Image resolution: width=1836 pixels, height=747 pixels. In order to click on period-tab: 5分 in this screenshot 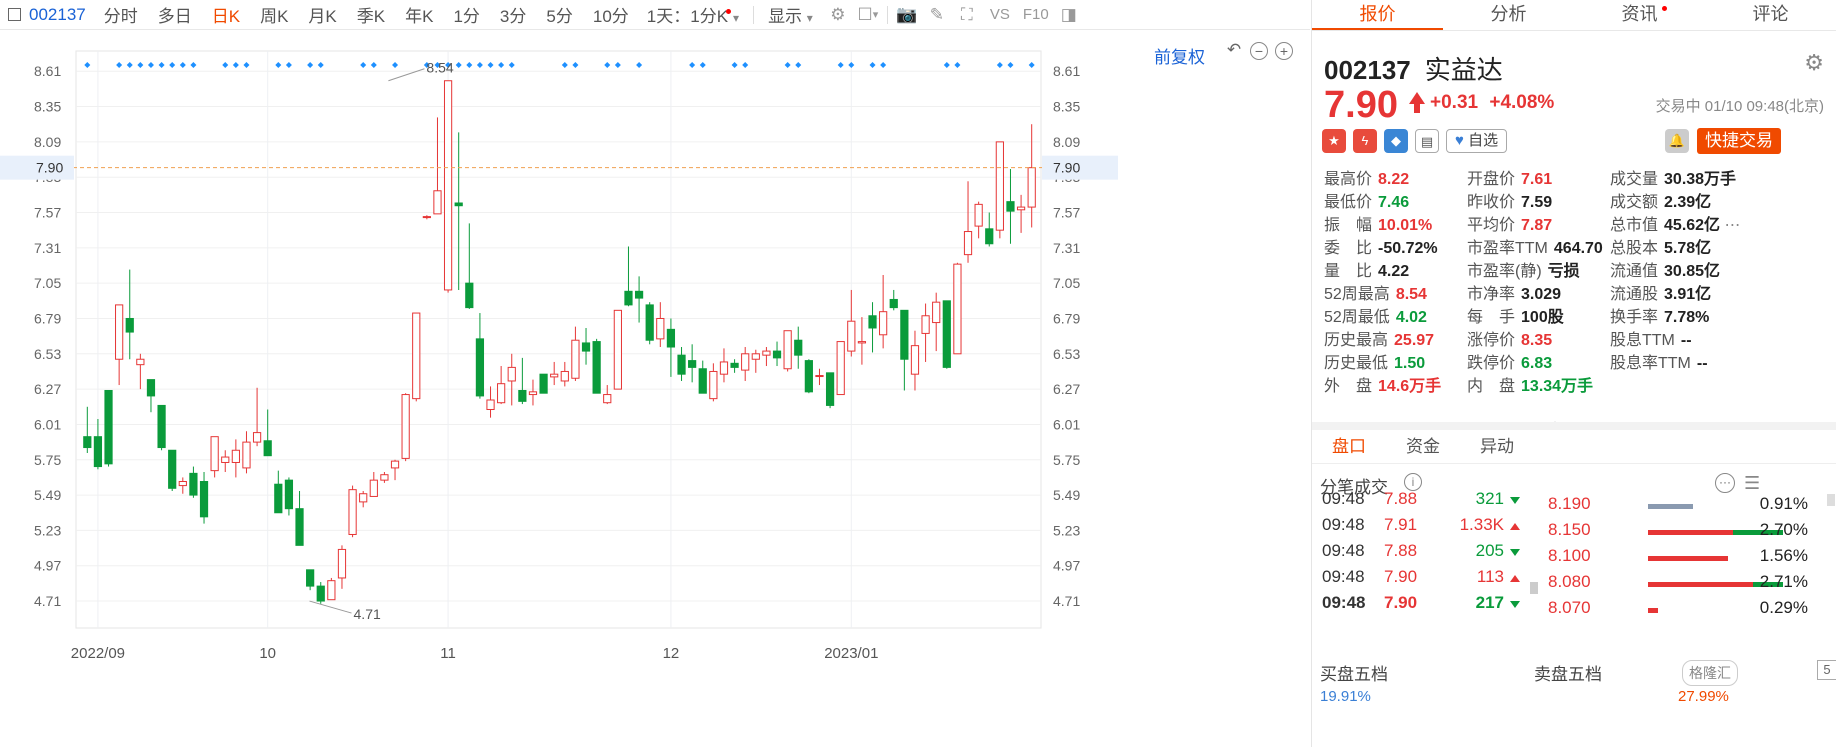, I will do `click(559, 14)`.